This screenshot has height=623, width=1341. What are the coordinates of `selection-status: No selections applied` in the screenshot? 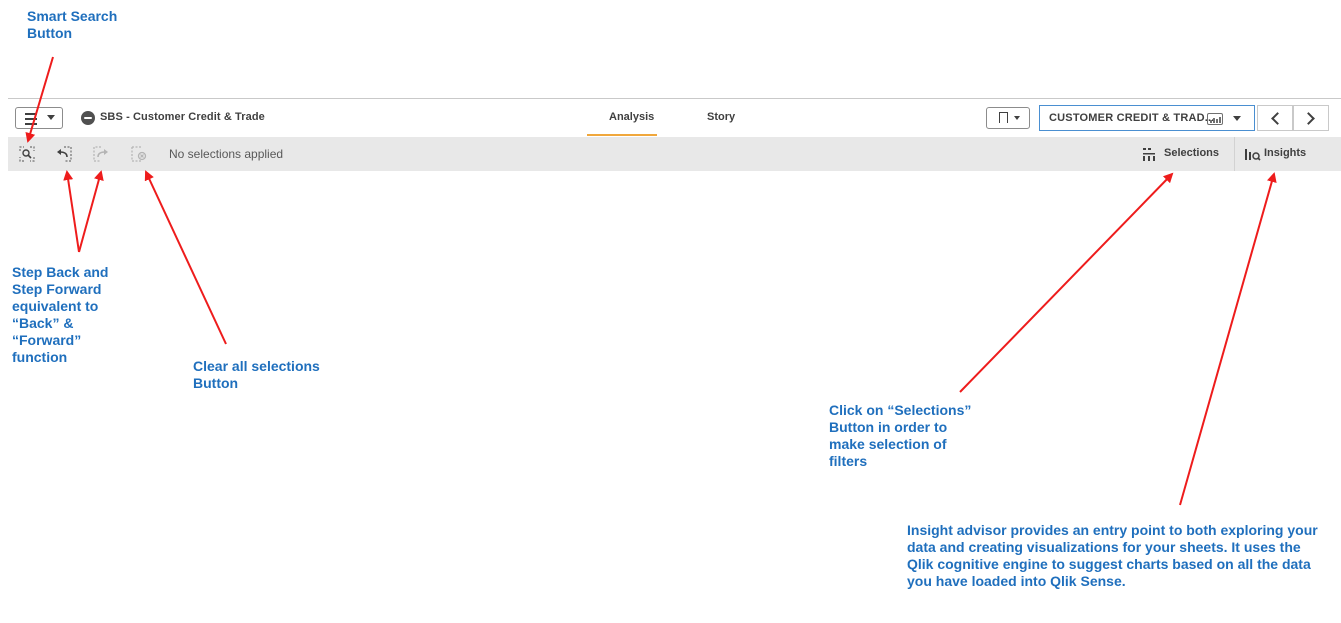 It's located at (226, 154).